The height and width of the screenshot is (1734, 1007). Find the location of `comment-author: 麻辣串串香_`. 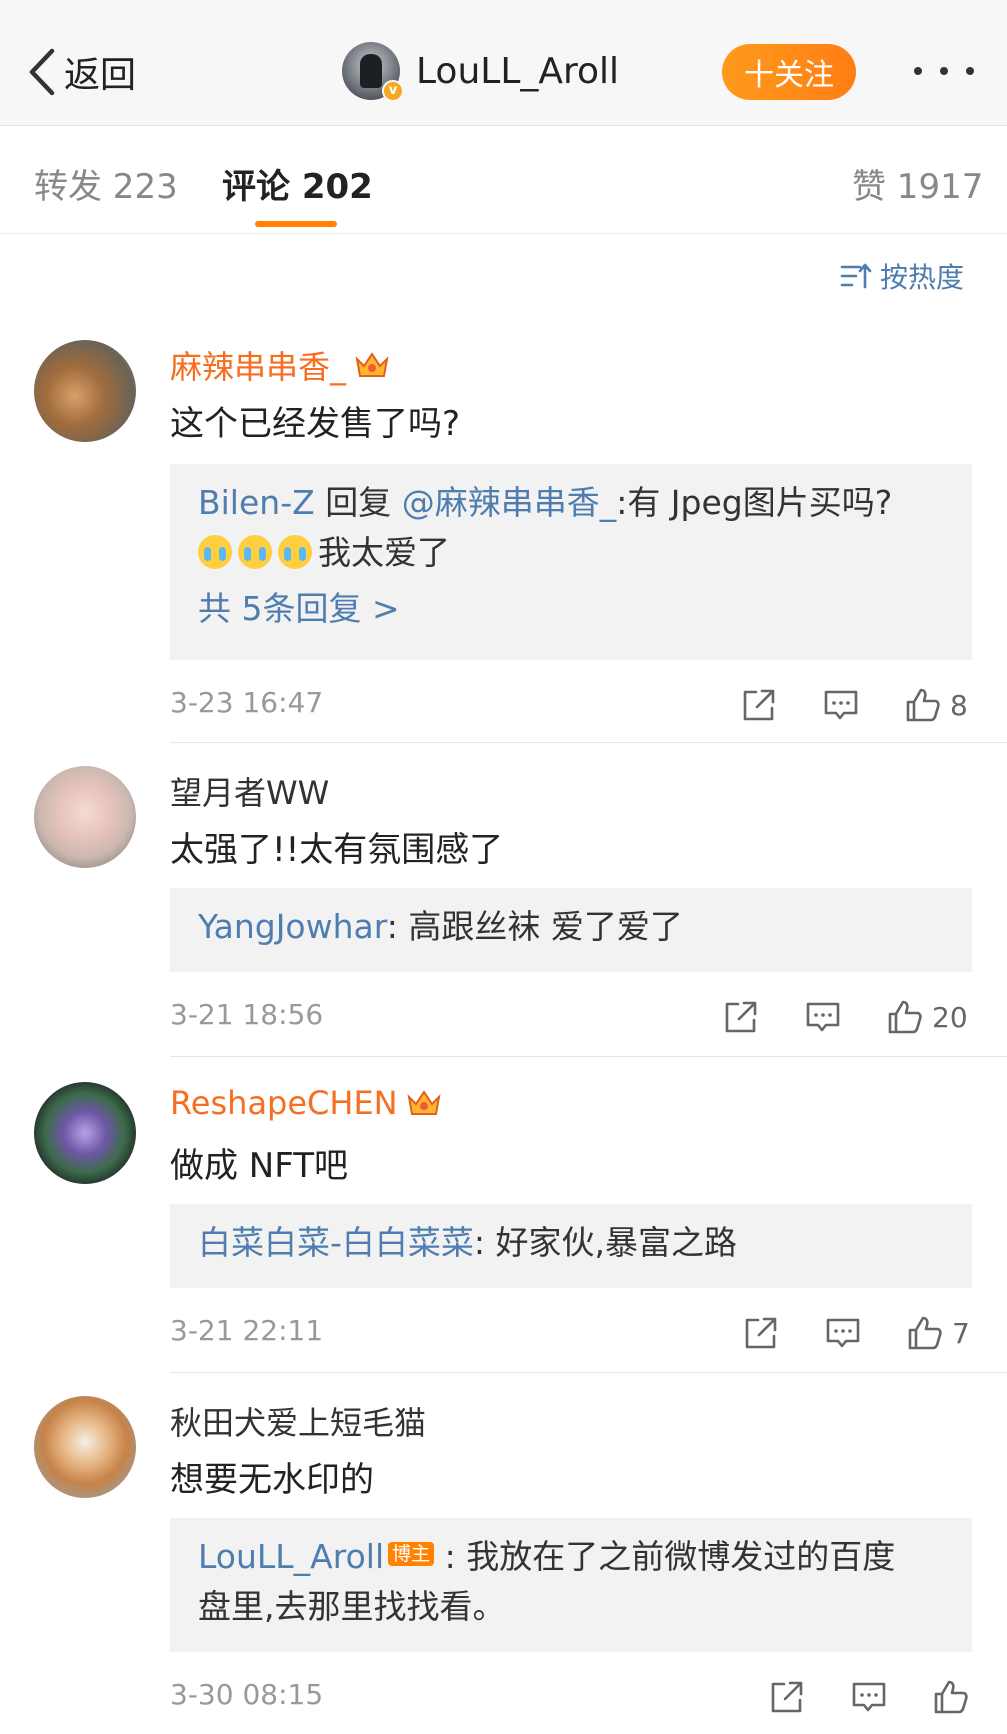

comment-author: 麻辣串串香_ is located at coordinates (280, 365).